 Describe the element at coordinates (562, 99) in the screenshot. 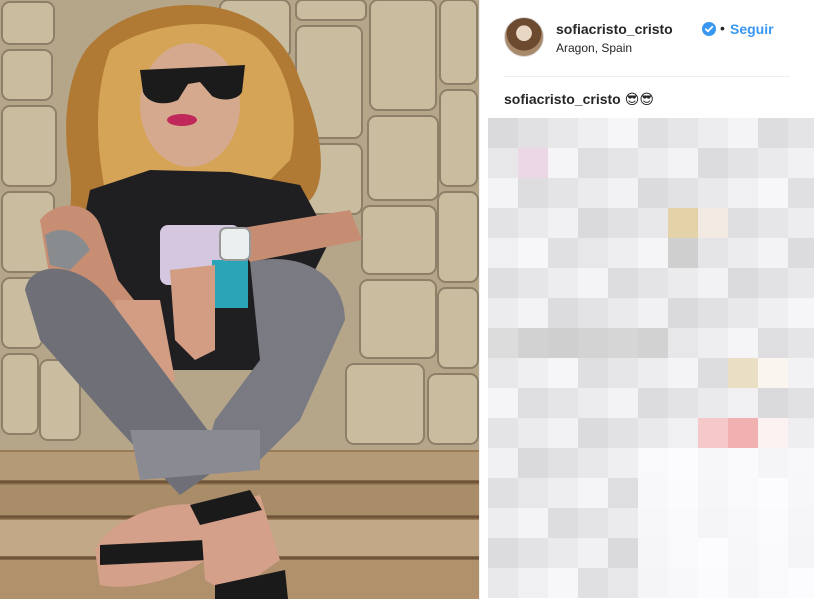

I see `caption-username: sofiacristo_cristo` at that location.